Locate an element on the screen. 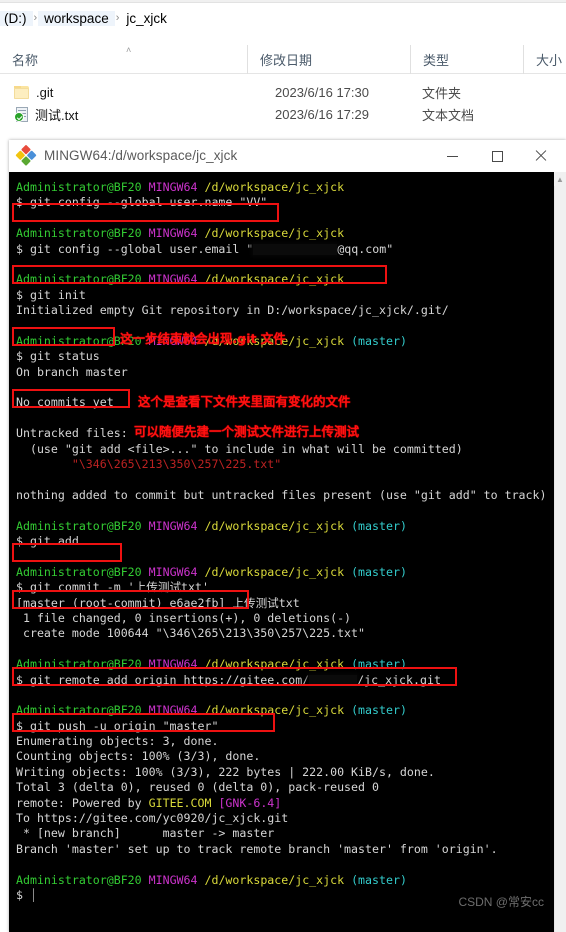  annotation-git-status: 这个是查看下文件夹里面有变化的文件 is located at coordinates (244, 401).